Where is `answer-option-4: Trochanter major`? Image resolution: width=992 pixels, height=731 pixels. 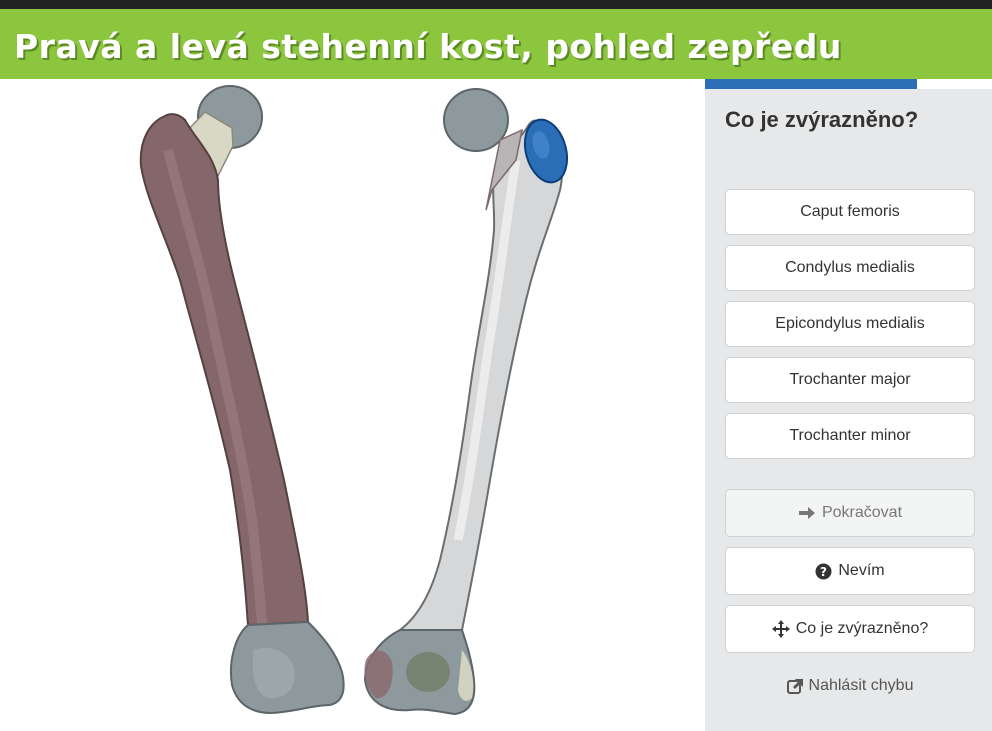
answer-option-4: Trochanter major is located at coordinates (850, 380).